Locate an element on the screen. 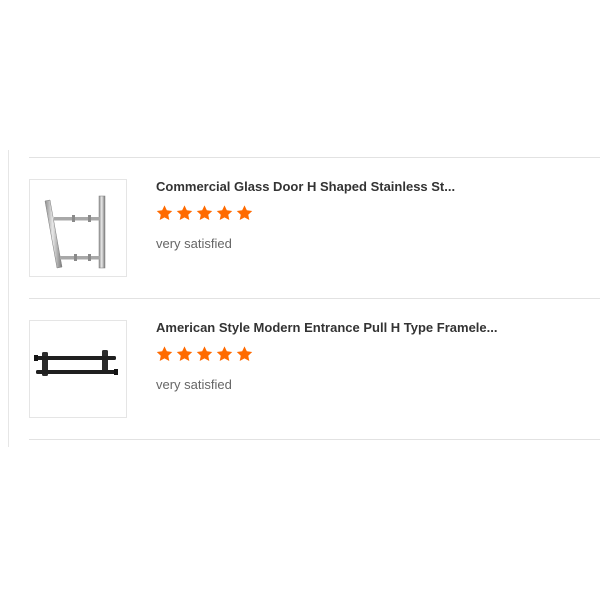 This screenshot has width=600, height=600. black-h-handle-icon is located at coordinates (76, 363).